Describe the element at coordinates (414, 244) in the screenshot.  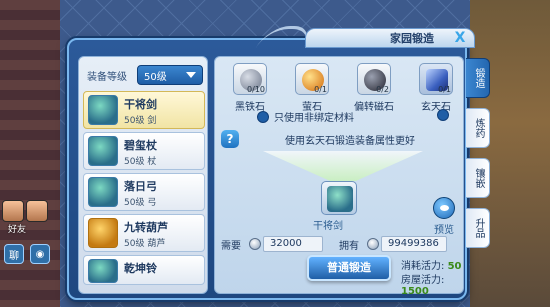
I see `have-value: 99499386` at that location.